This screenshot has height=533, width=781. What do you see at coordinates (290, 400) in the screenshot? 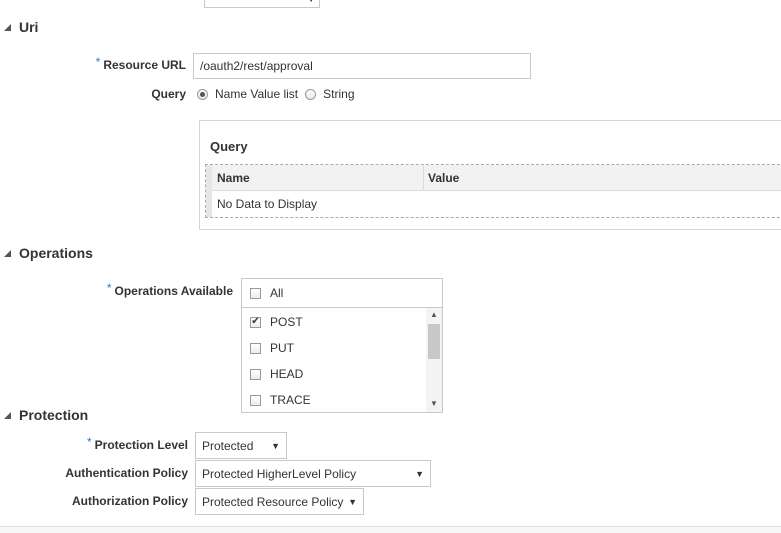
I see `operation-label: TRACE` at bounding box center [290, 400].